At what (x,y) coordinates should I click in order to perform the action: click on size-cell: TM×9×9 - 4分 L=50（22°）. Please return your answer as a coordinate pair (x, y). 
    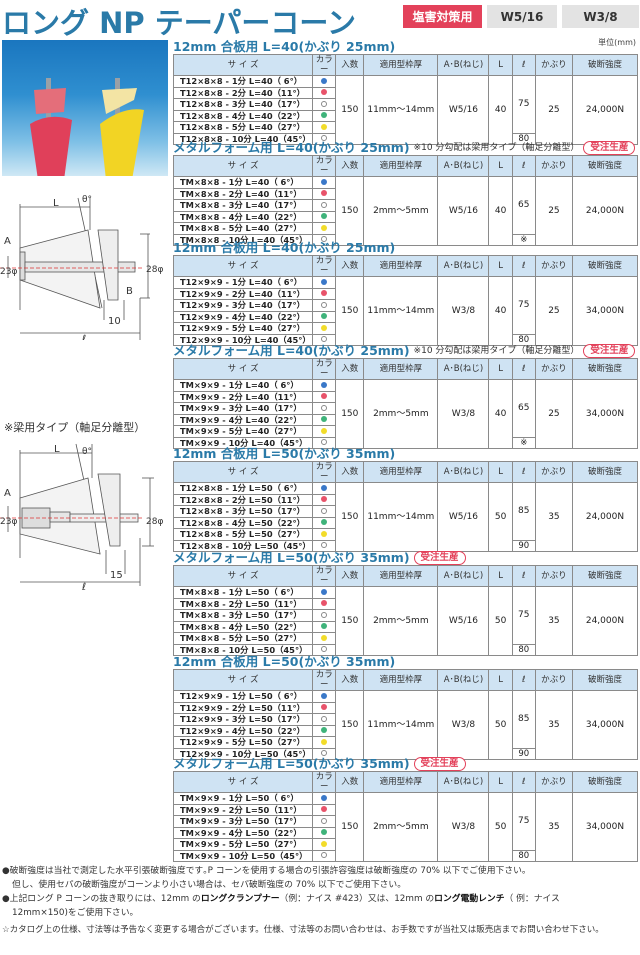
    Looking at the image, I should click on (243, 832).